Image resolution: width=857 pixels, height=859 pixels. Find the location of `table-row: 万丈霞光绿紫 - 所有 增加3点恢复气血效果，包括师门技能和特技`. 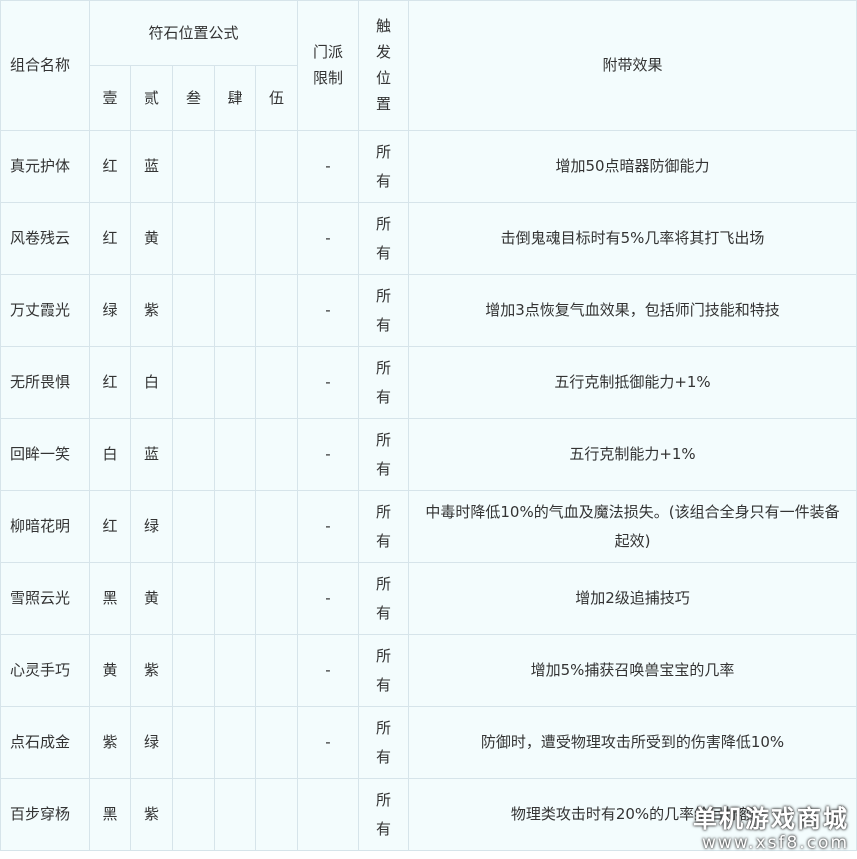

table-row: 万丈霞光绿紫 - 所有 增加3点恢复气血效果，包括师门技能和特技 is located at coordinates (428, 310).